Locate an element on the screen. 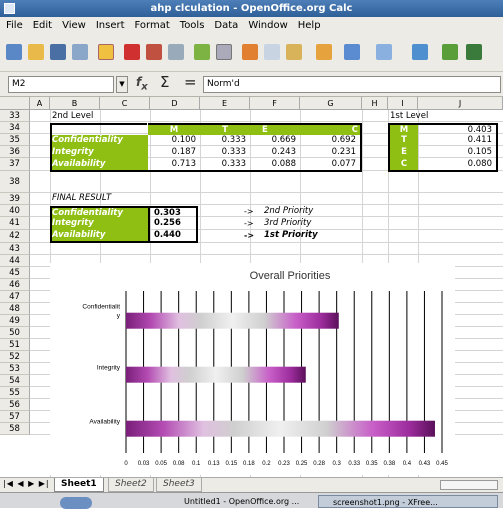 The height and width of the screenshot is (509, 503). final-row-label: Confidentiality is located at coordinates (99, 212).